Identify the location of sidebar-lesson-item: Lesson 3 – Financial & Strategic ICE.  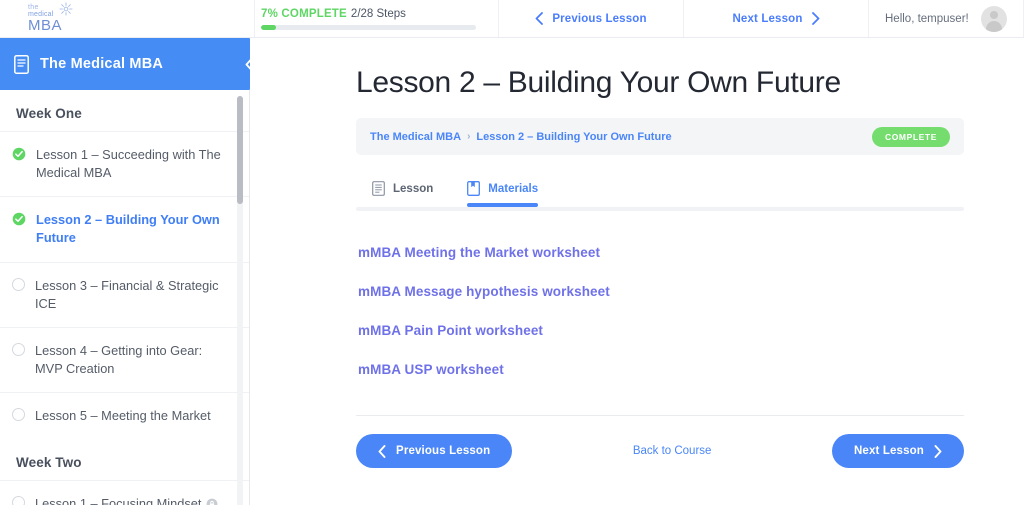
(124, 294).